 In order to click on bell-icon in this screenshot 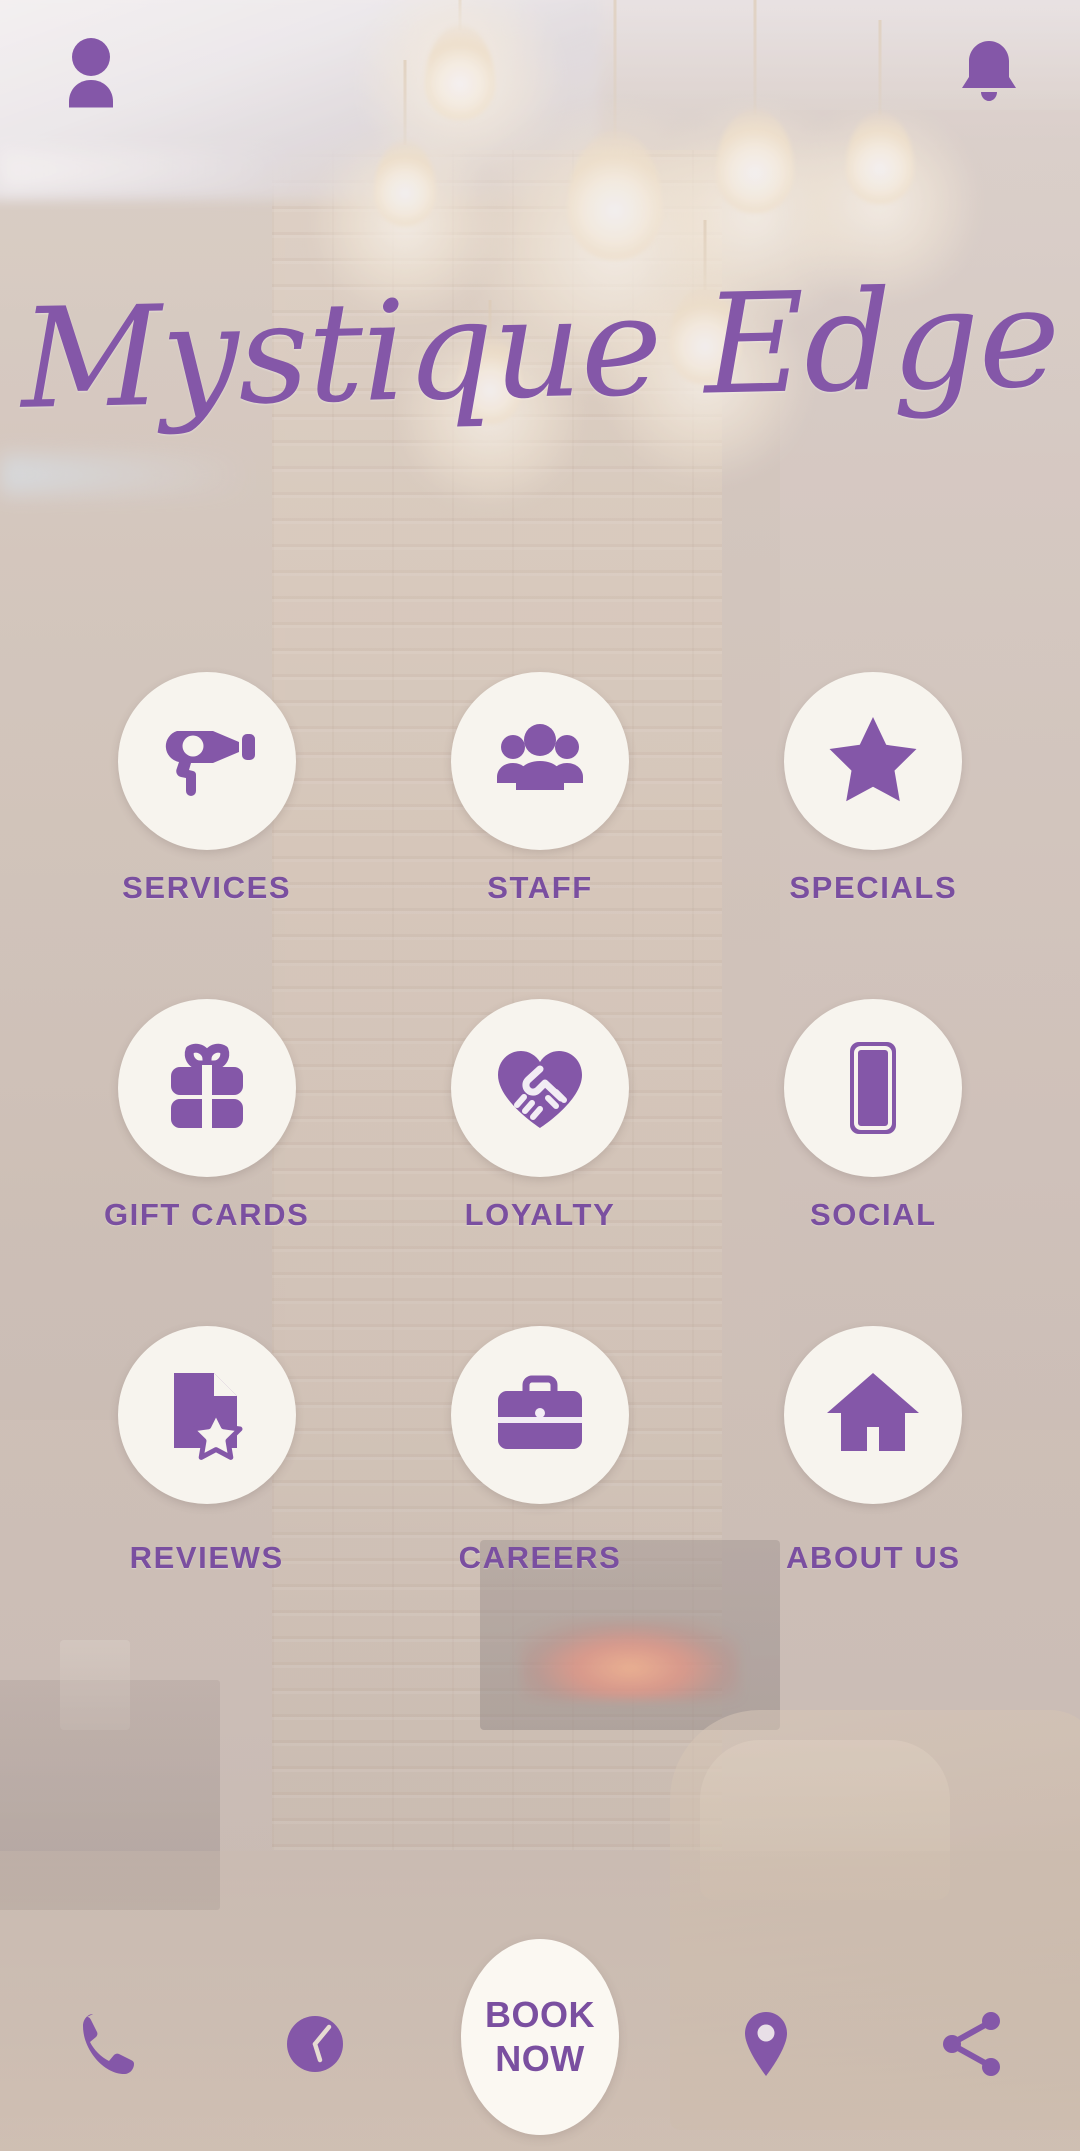, I will do `click(989, 73)`.